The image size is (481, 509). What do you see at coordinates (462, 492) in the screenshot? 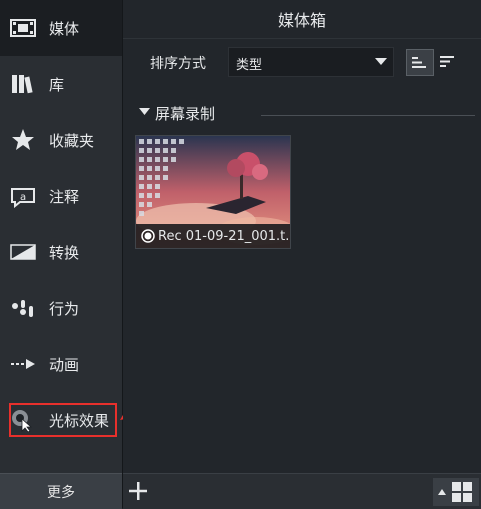
I see `grid-view-icon` at bounding box center [462, 492].